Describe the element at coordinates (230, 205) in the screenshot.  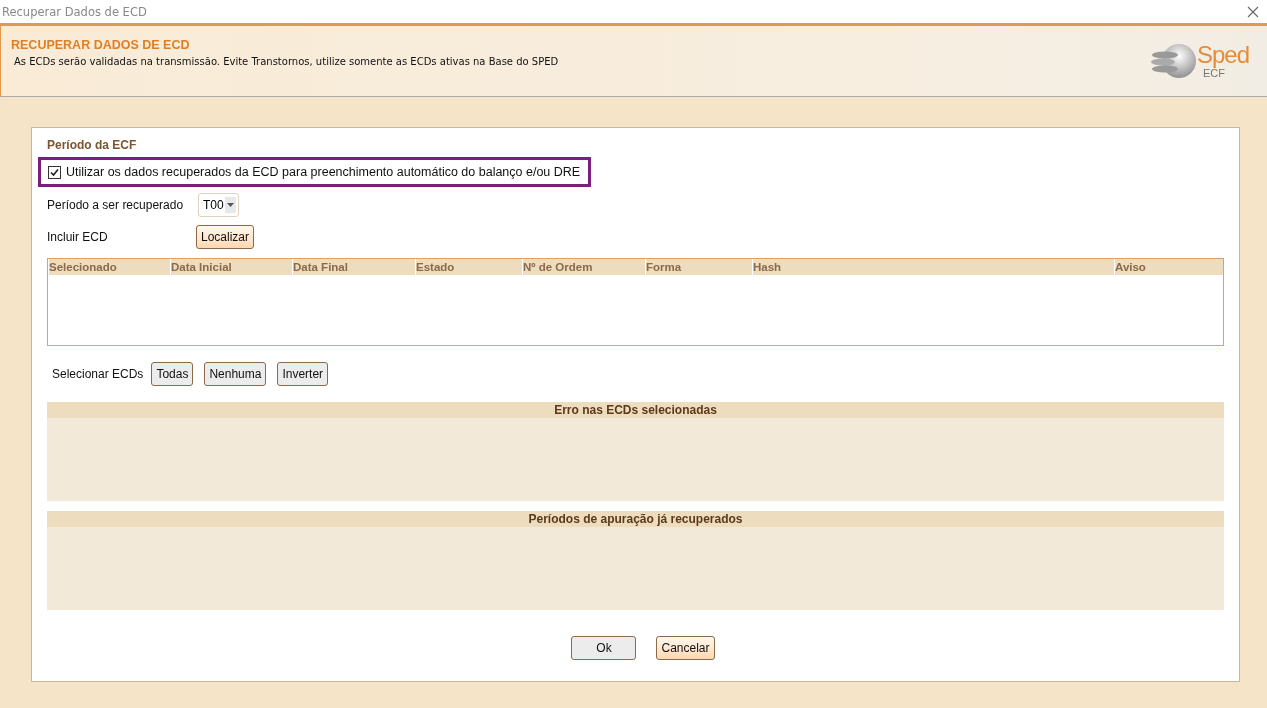
I see `caret-icon` at that location.